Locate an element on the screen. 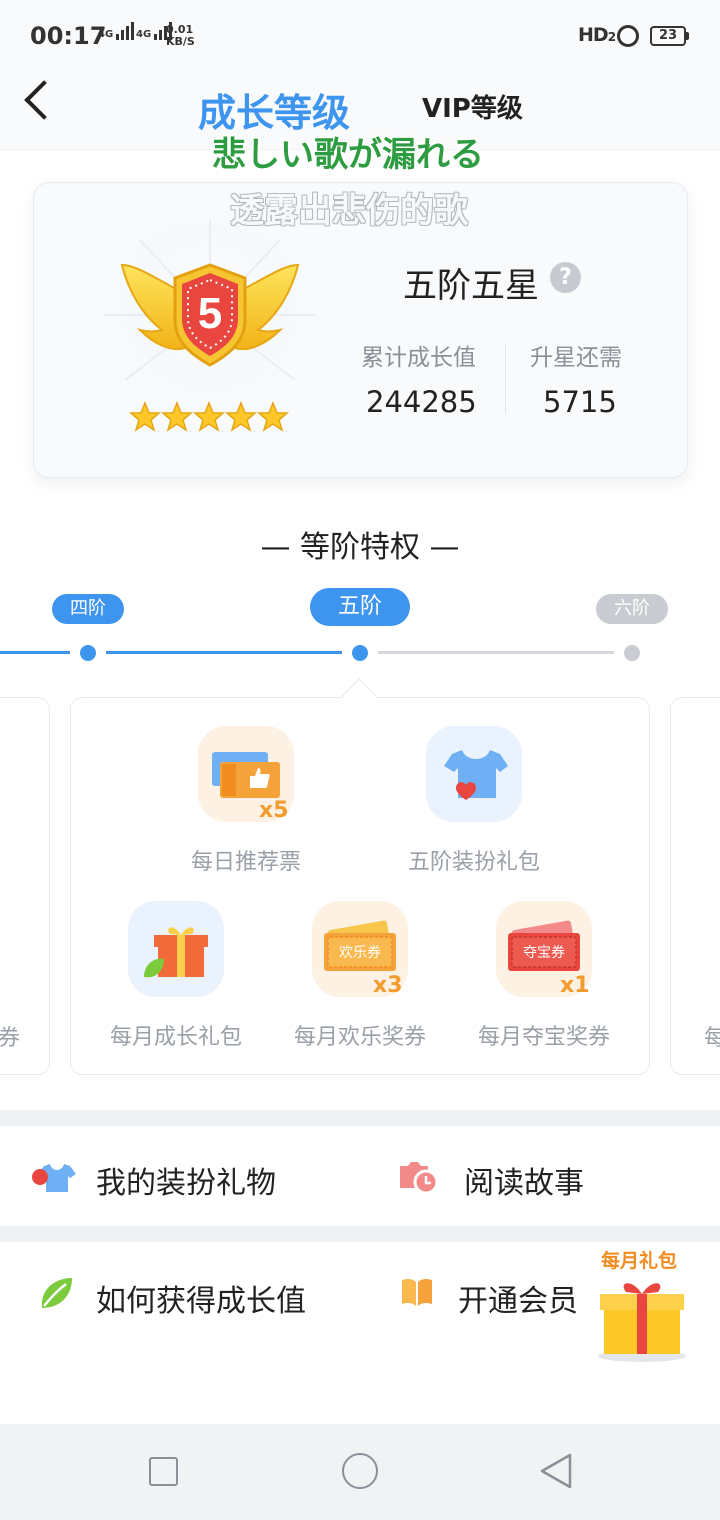 This screenshot has width=720, height=1520. signal-1-icon: 4G is located at coordinates (116, 31).